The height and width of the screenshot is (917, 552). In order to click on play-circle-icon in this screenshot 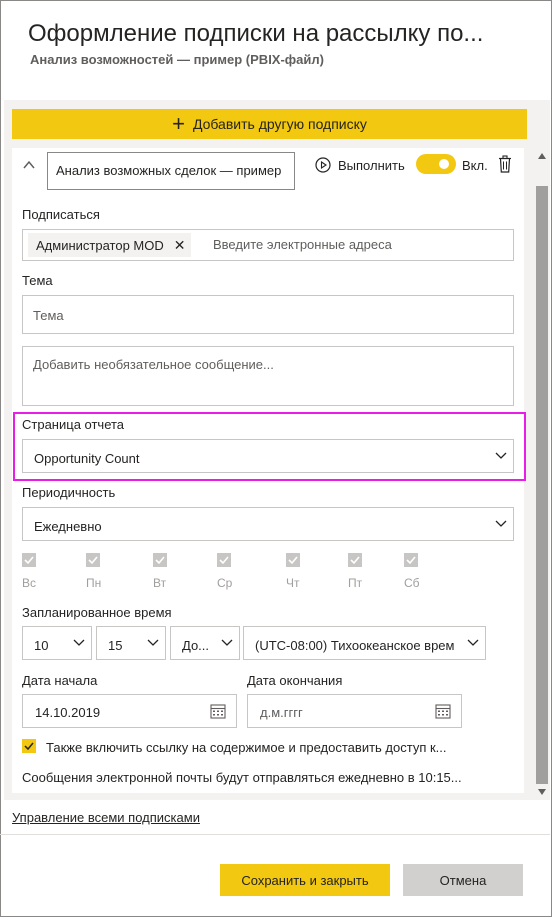, I will do `click(323, 165)`.